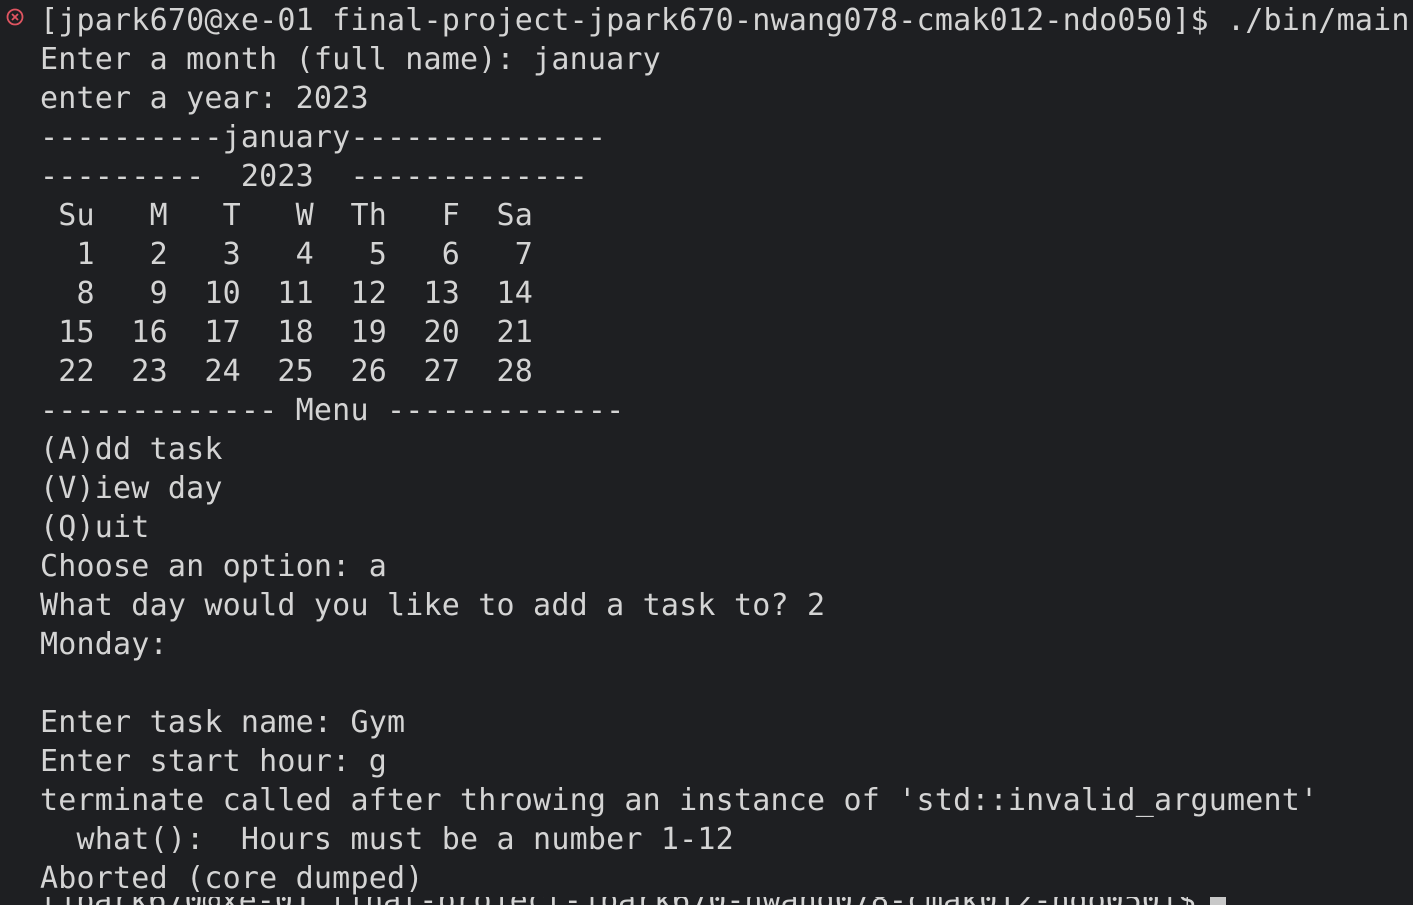 The height and width of the screenshot is (905, 1413). I want to click on menu-item-quit: (Q)uit, so click(95, 527).